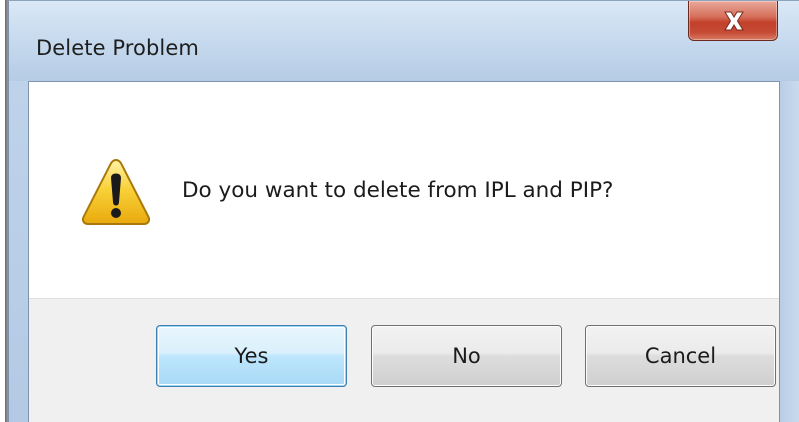 The height and width of the screenshot is (422, 799). I want to click on close-button, so click(733, 21).